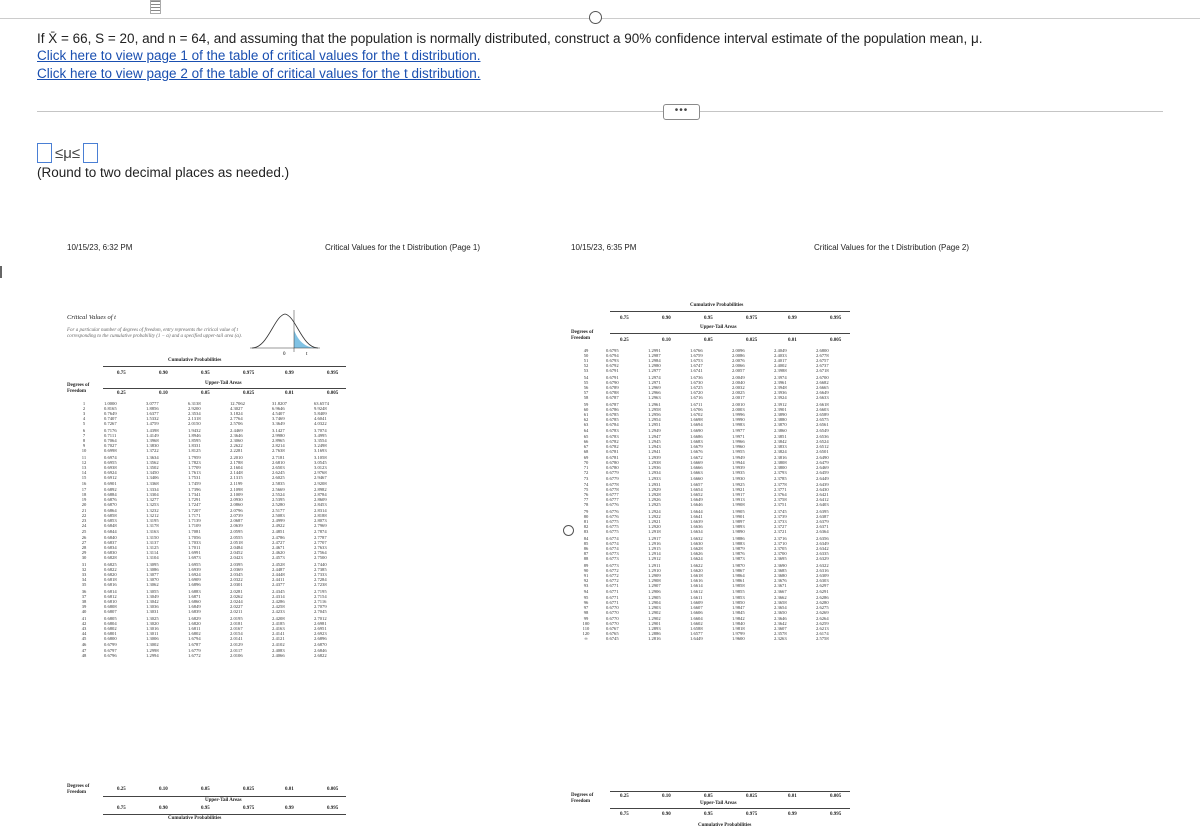 The image size is (1200, 836). I want to click on page2-table-value-cell: 1.6672, so click(696, 458).